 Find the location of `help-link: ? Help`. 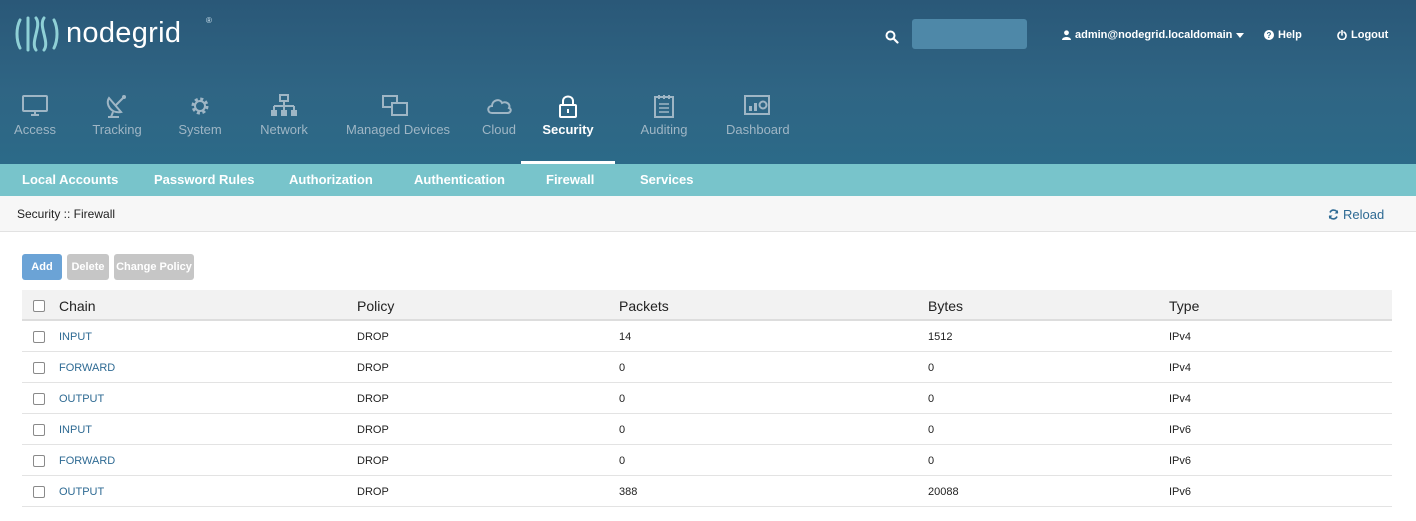

help-link: ? Help is located at coordinates (1283, 35).